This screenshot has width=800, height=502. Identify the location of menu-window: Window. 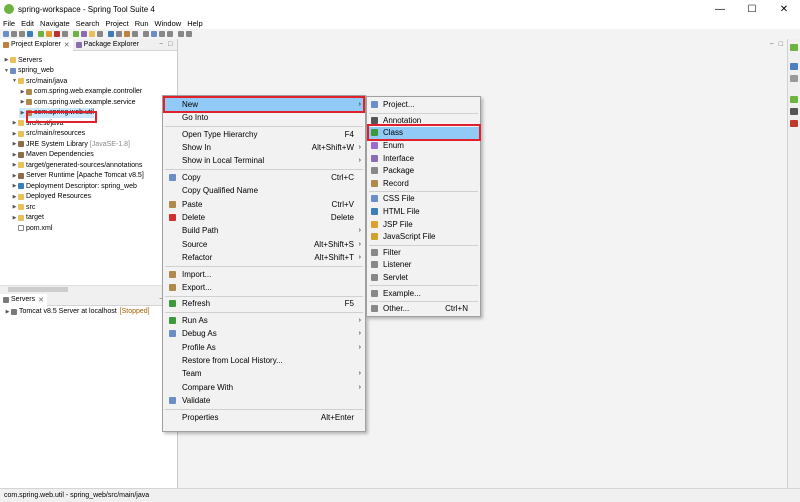
(168, 23).